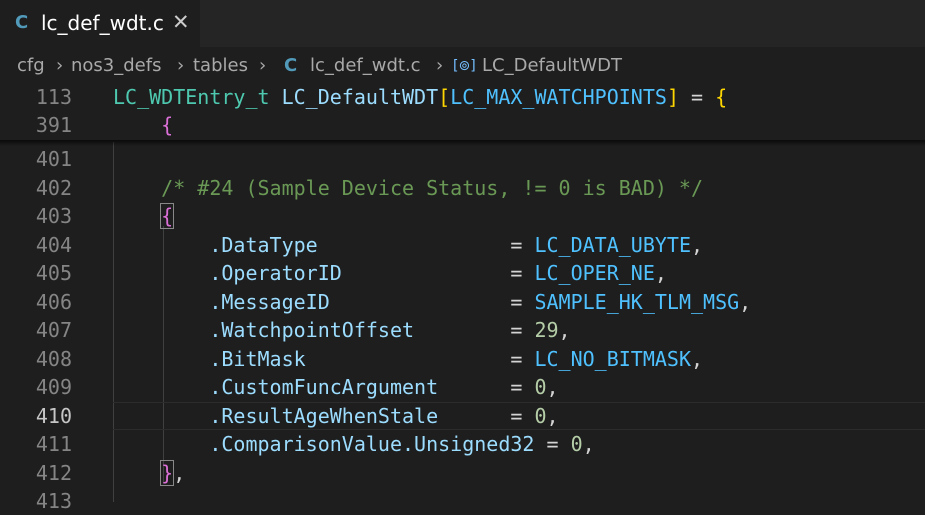 This screenshot has width=925, height=515. Describe the element at coordinates (390, 330) in the screenshot. I see `code-line: .WatchpointOffset = 29,` at that location.